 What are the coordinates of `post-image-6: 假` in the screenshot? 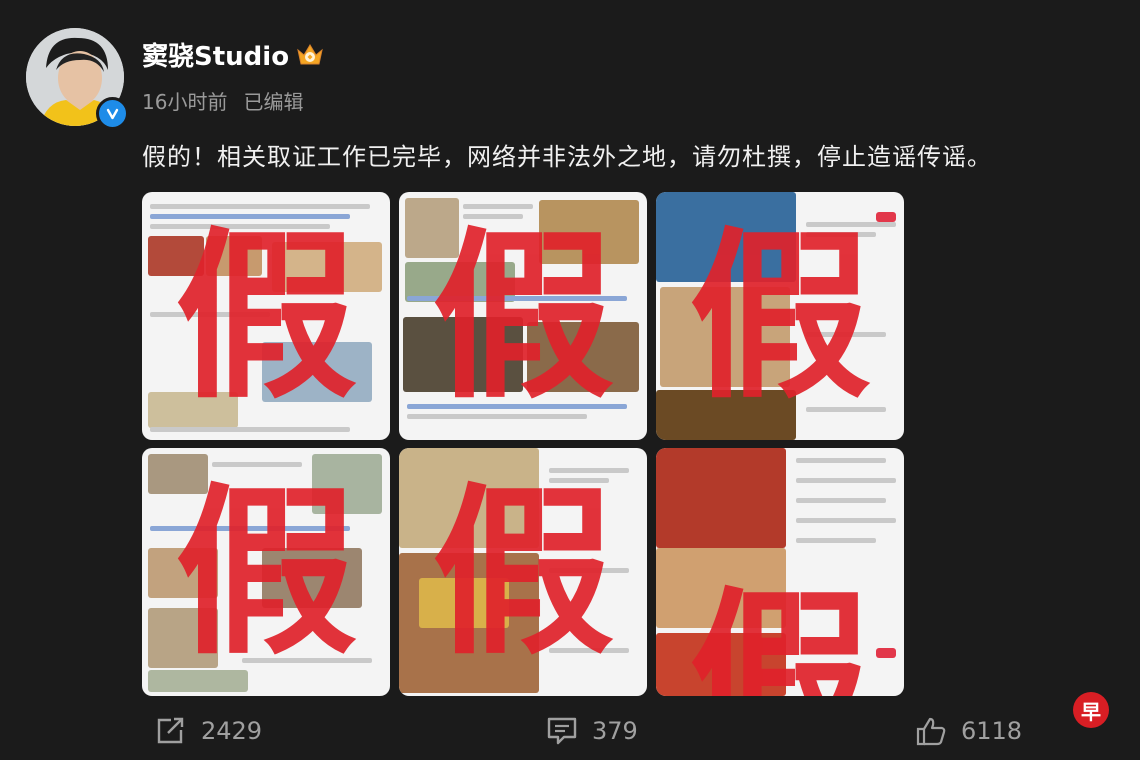 It's located at (780, 572).